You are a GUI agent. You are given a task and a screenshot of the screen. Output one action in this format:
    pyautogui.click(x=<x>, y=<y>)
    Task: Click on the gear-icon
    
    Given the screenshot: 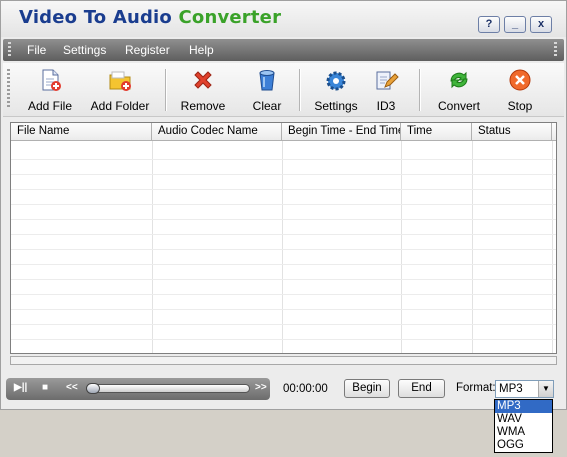 What is the action you would take?
    pyautogui.click(x=336, y=81)
    